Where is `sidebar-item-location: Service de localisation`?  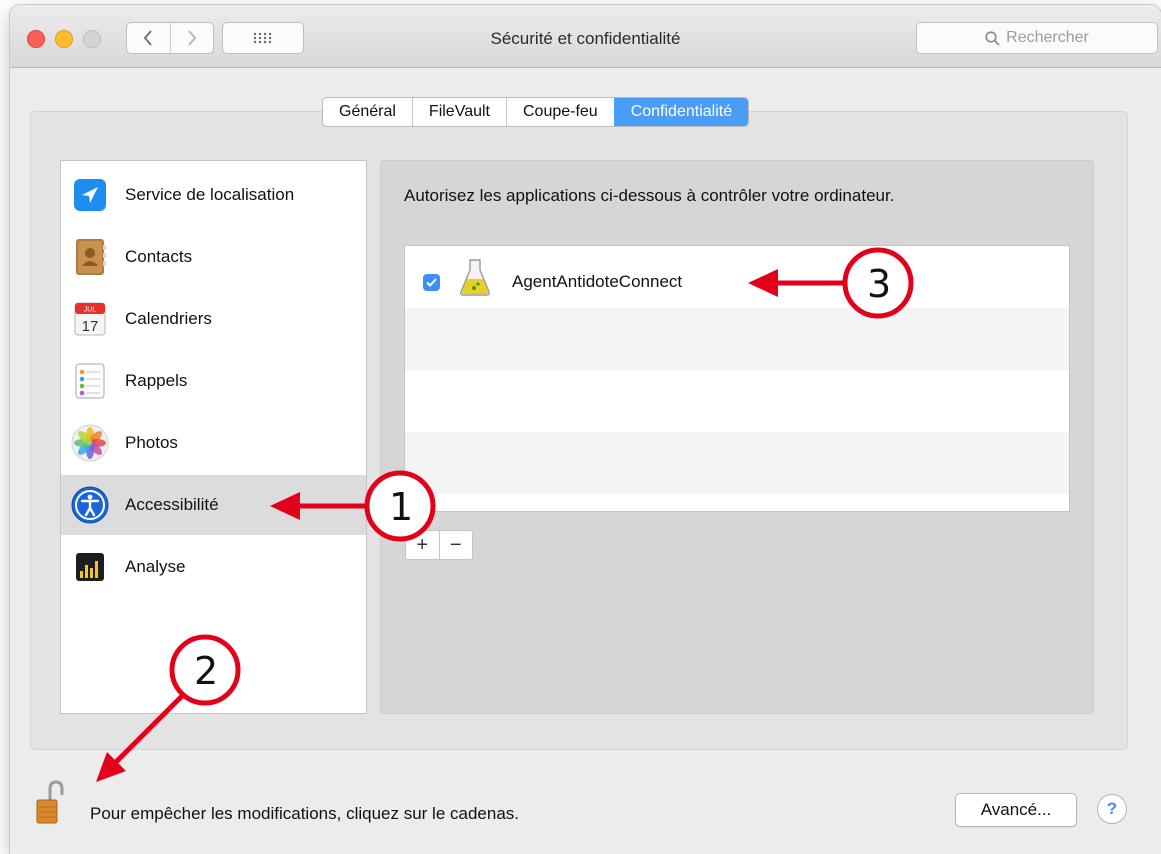 sidebar-item-location: Service de localisation is located at coordinates (213, 195).